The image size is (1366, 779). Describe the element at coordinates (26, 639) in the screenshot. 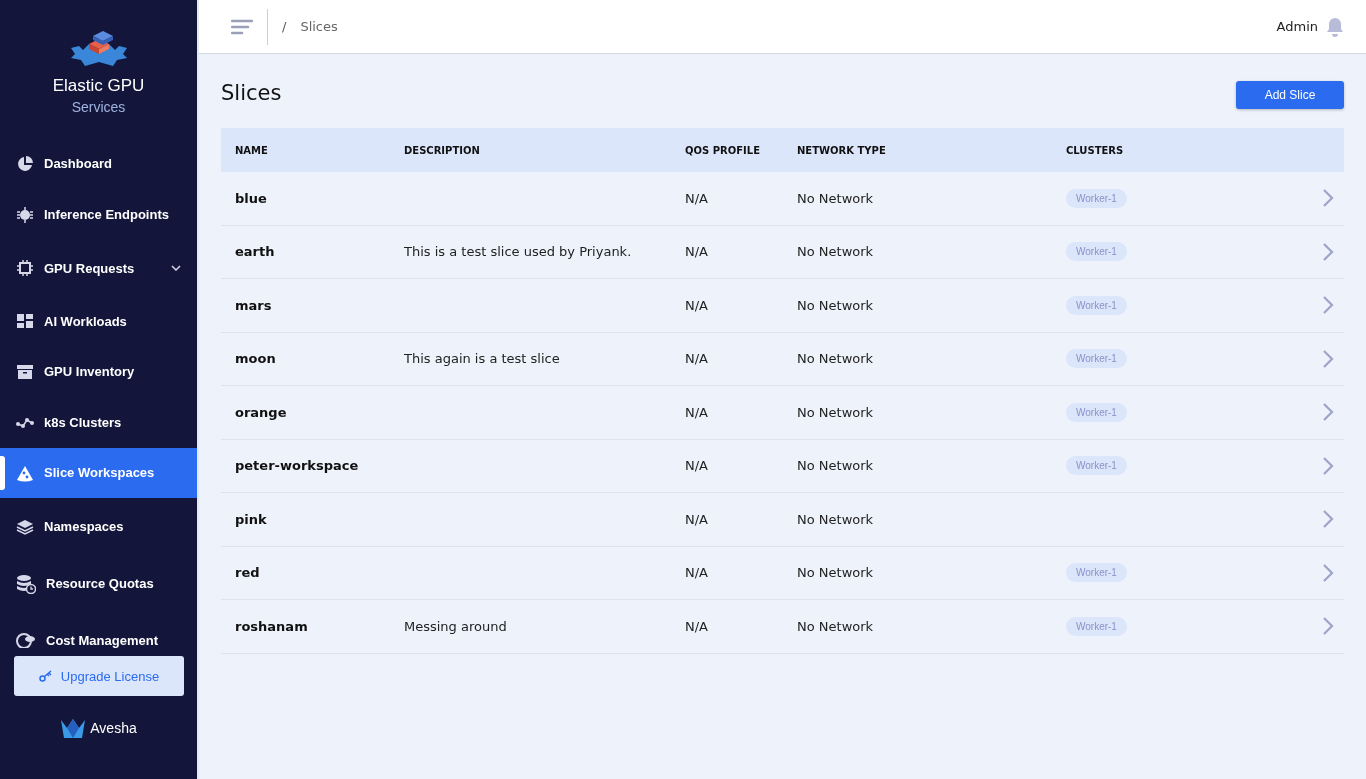

I see `coins-icon` at that location.